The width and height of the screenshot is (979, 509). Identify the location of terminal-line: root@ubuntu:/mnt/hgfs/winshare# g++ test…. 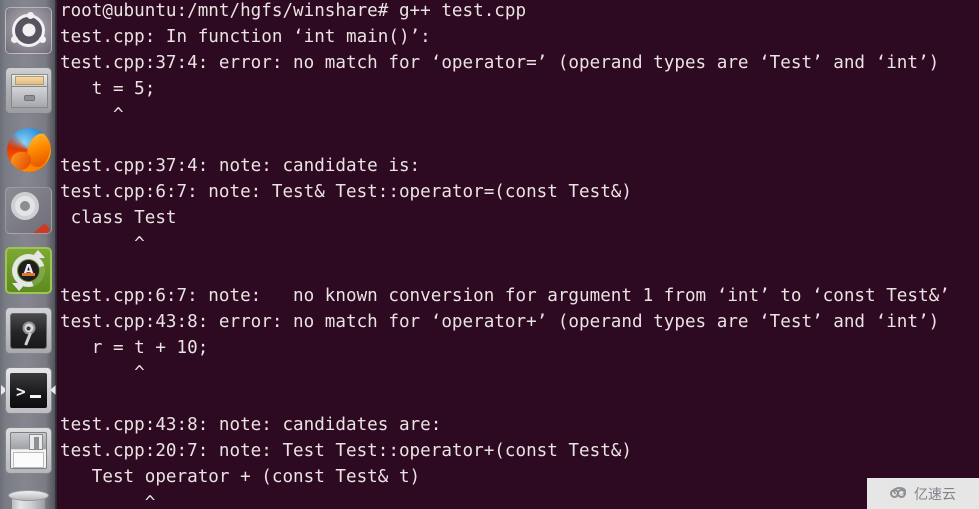
(293, 11).